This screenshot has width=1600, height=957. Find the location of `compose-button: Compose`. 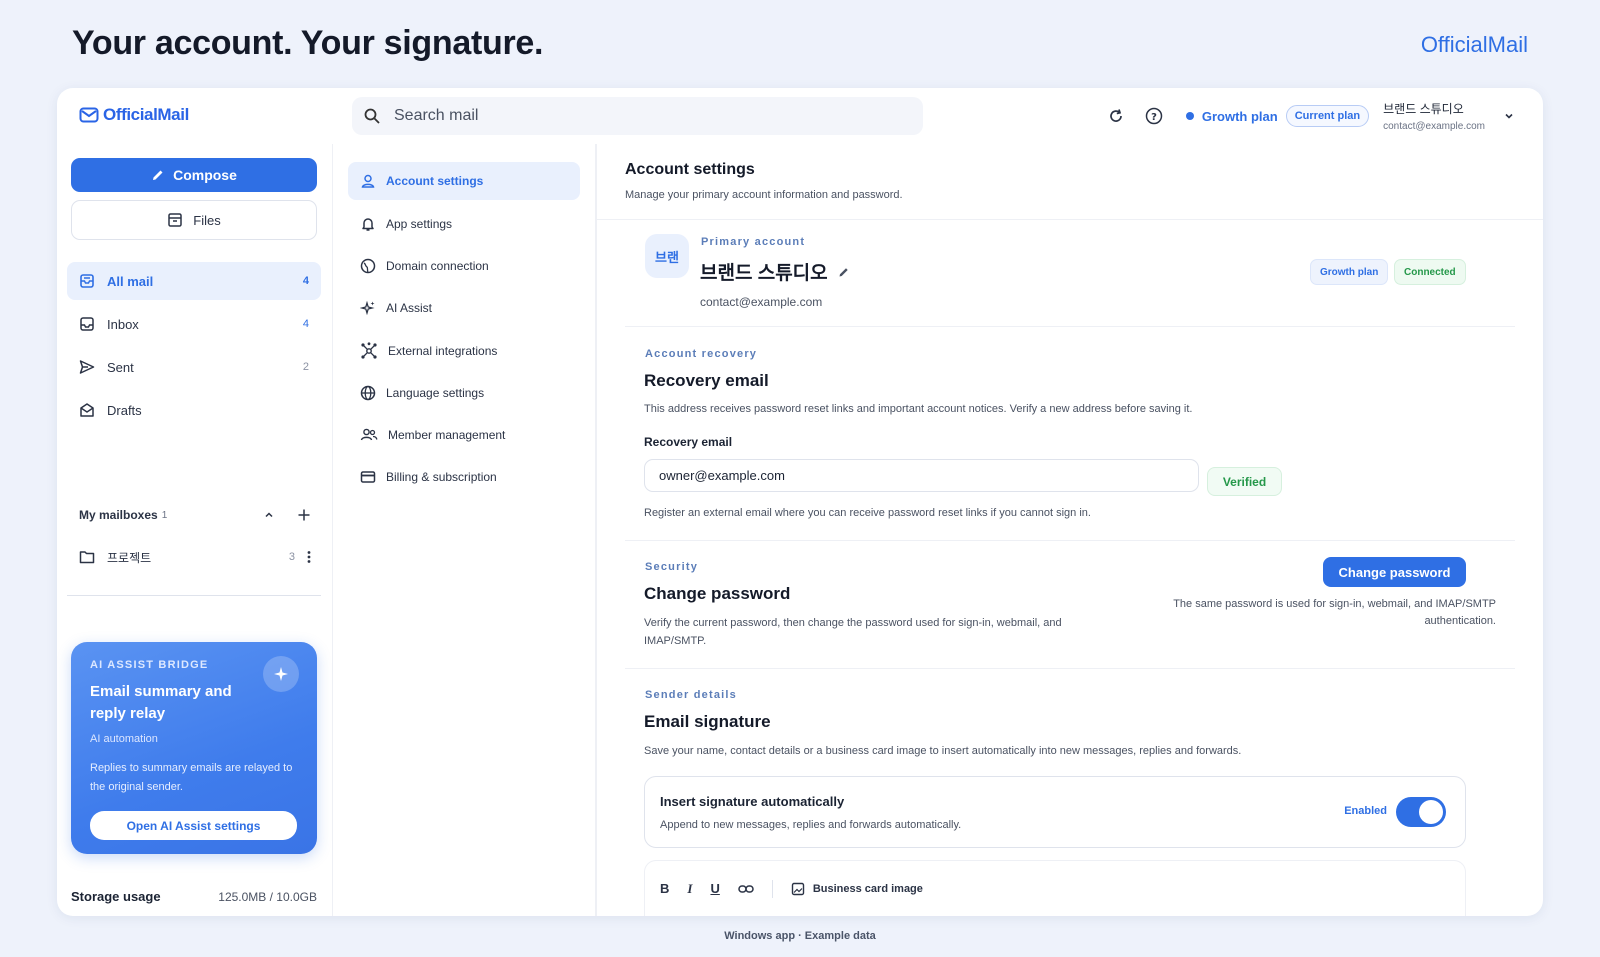

compose-button: Compose is located at coordinates (194, 175).